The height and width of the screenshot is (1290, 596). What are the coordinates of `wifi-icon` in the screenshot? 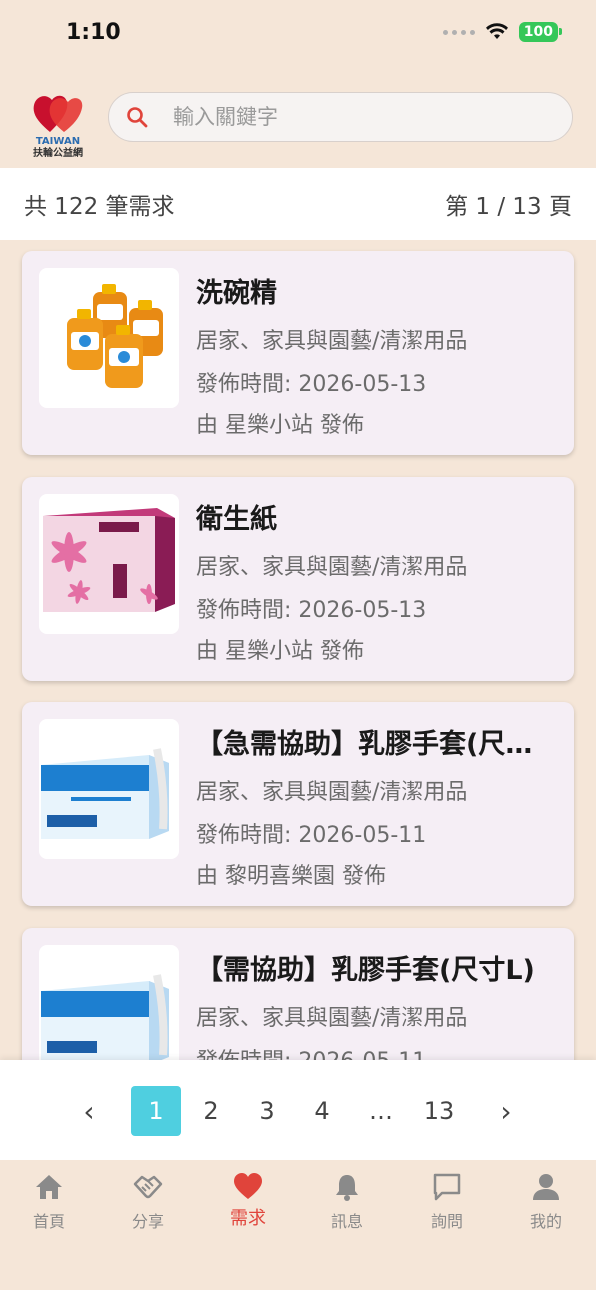 It's located at (496, 31).